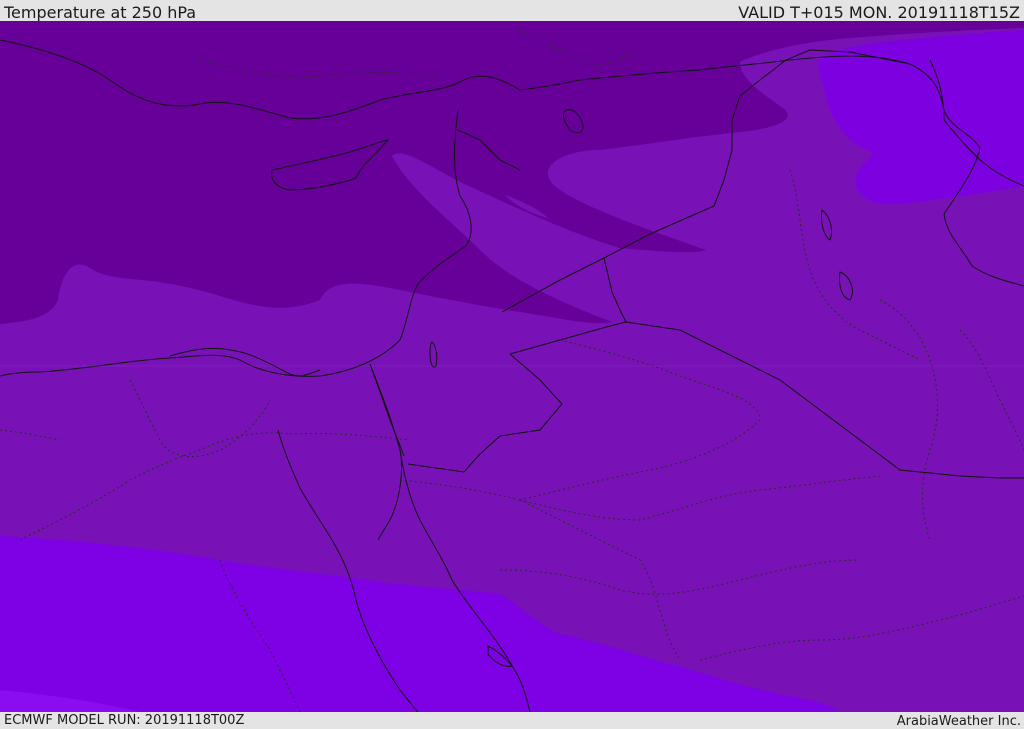 The height and width of the screenshot is (729, 1024). What do you see at coordinates (124, 720) in the screenshot?
I see `model-run-label: ECMWF MODEL RUN: 20191118T00Z` at bounding box center [124, 720].